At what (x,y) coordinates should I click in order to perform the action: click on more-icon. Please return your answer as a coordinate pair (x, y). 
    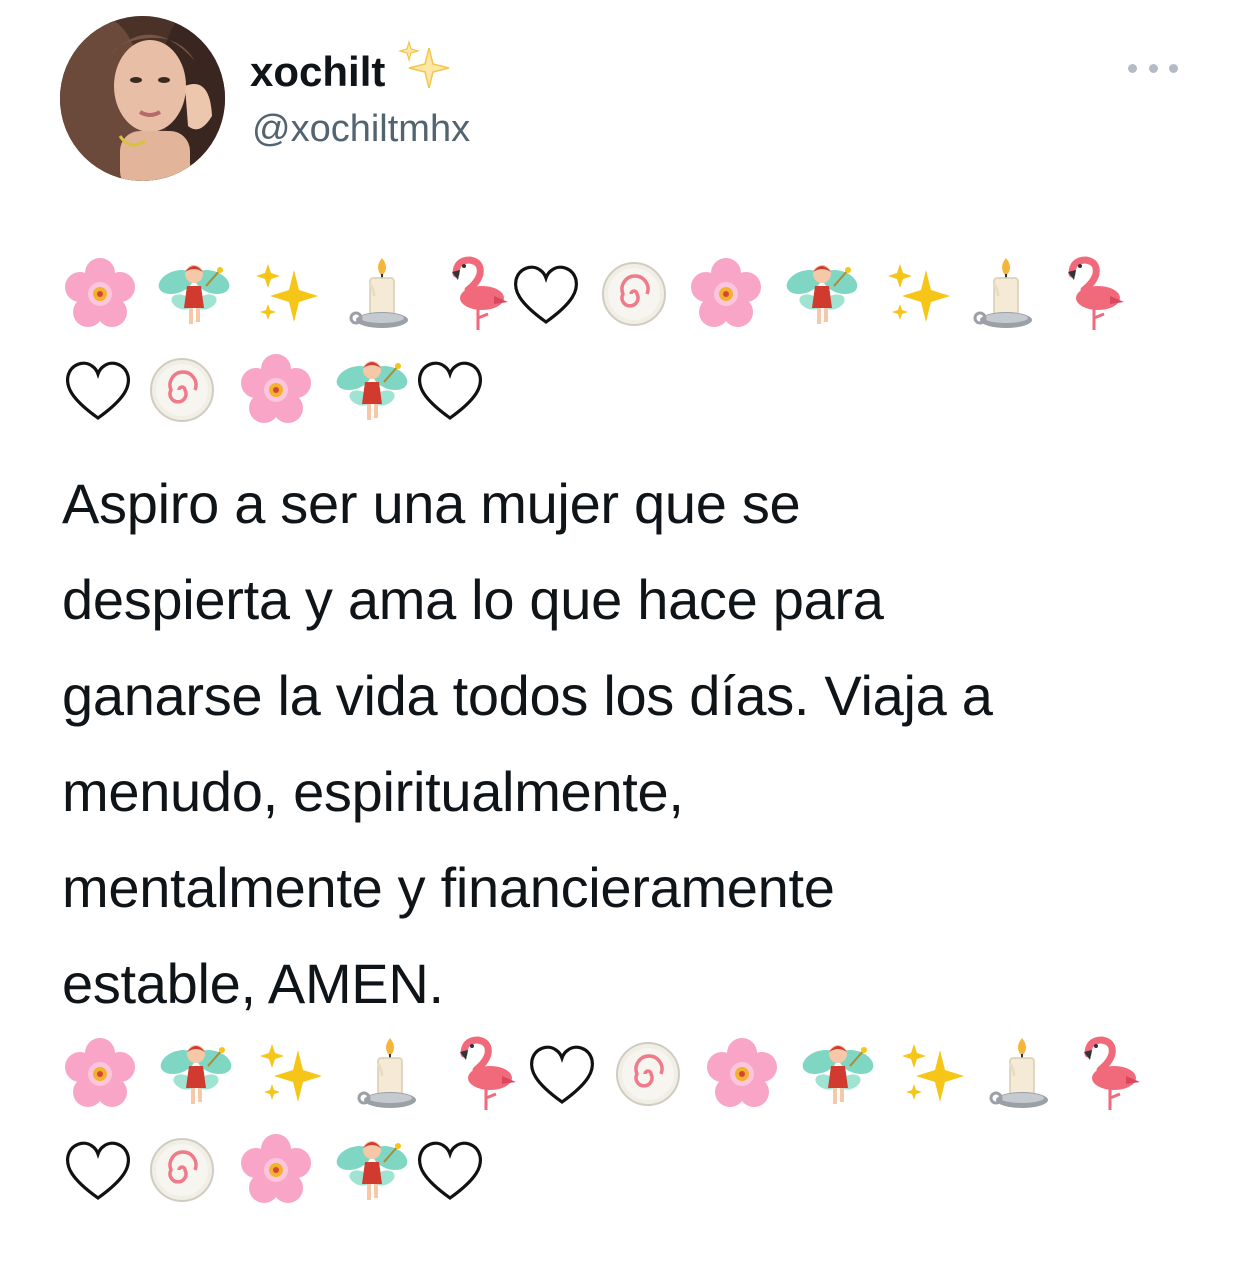
    Looking at the image, I should click on (1153, 68).